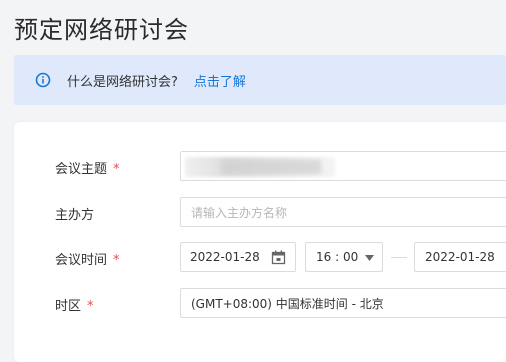 The image size is (506, 362). I want to click on end-date-value: 2022-01-28, so click(460, 257).